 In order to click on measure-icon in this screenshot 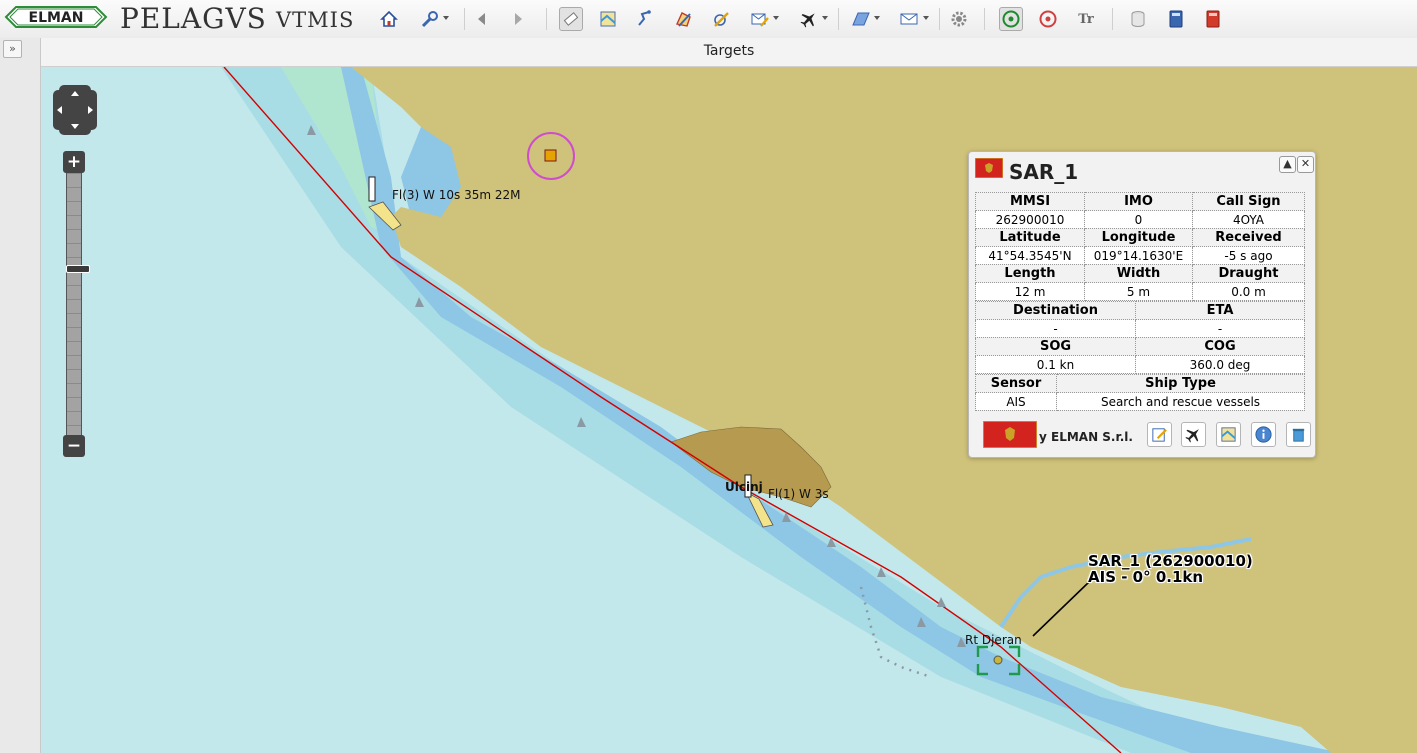, I will do `click(721, 19)`.